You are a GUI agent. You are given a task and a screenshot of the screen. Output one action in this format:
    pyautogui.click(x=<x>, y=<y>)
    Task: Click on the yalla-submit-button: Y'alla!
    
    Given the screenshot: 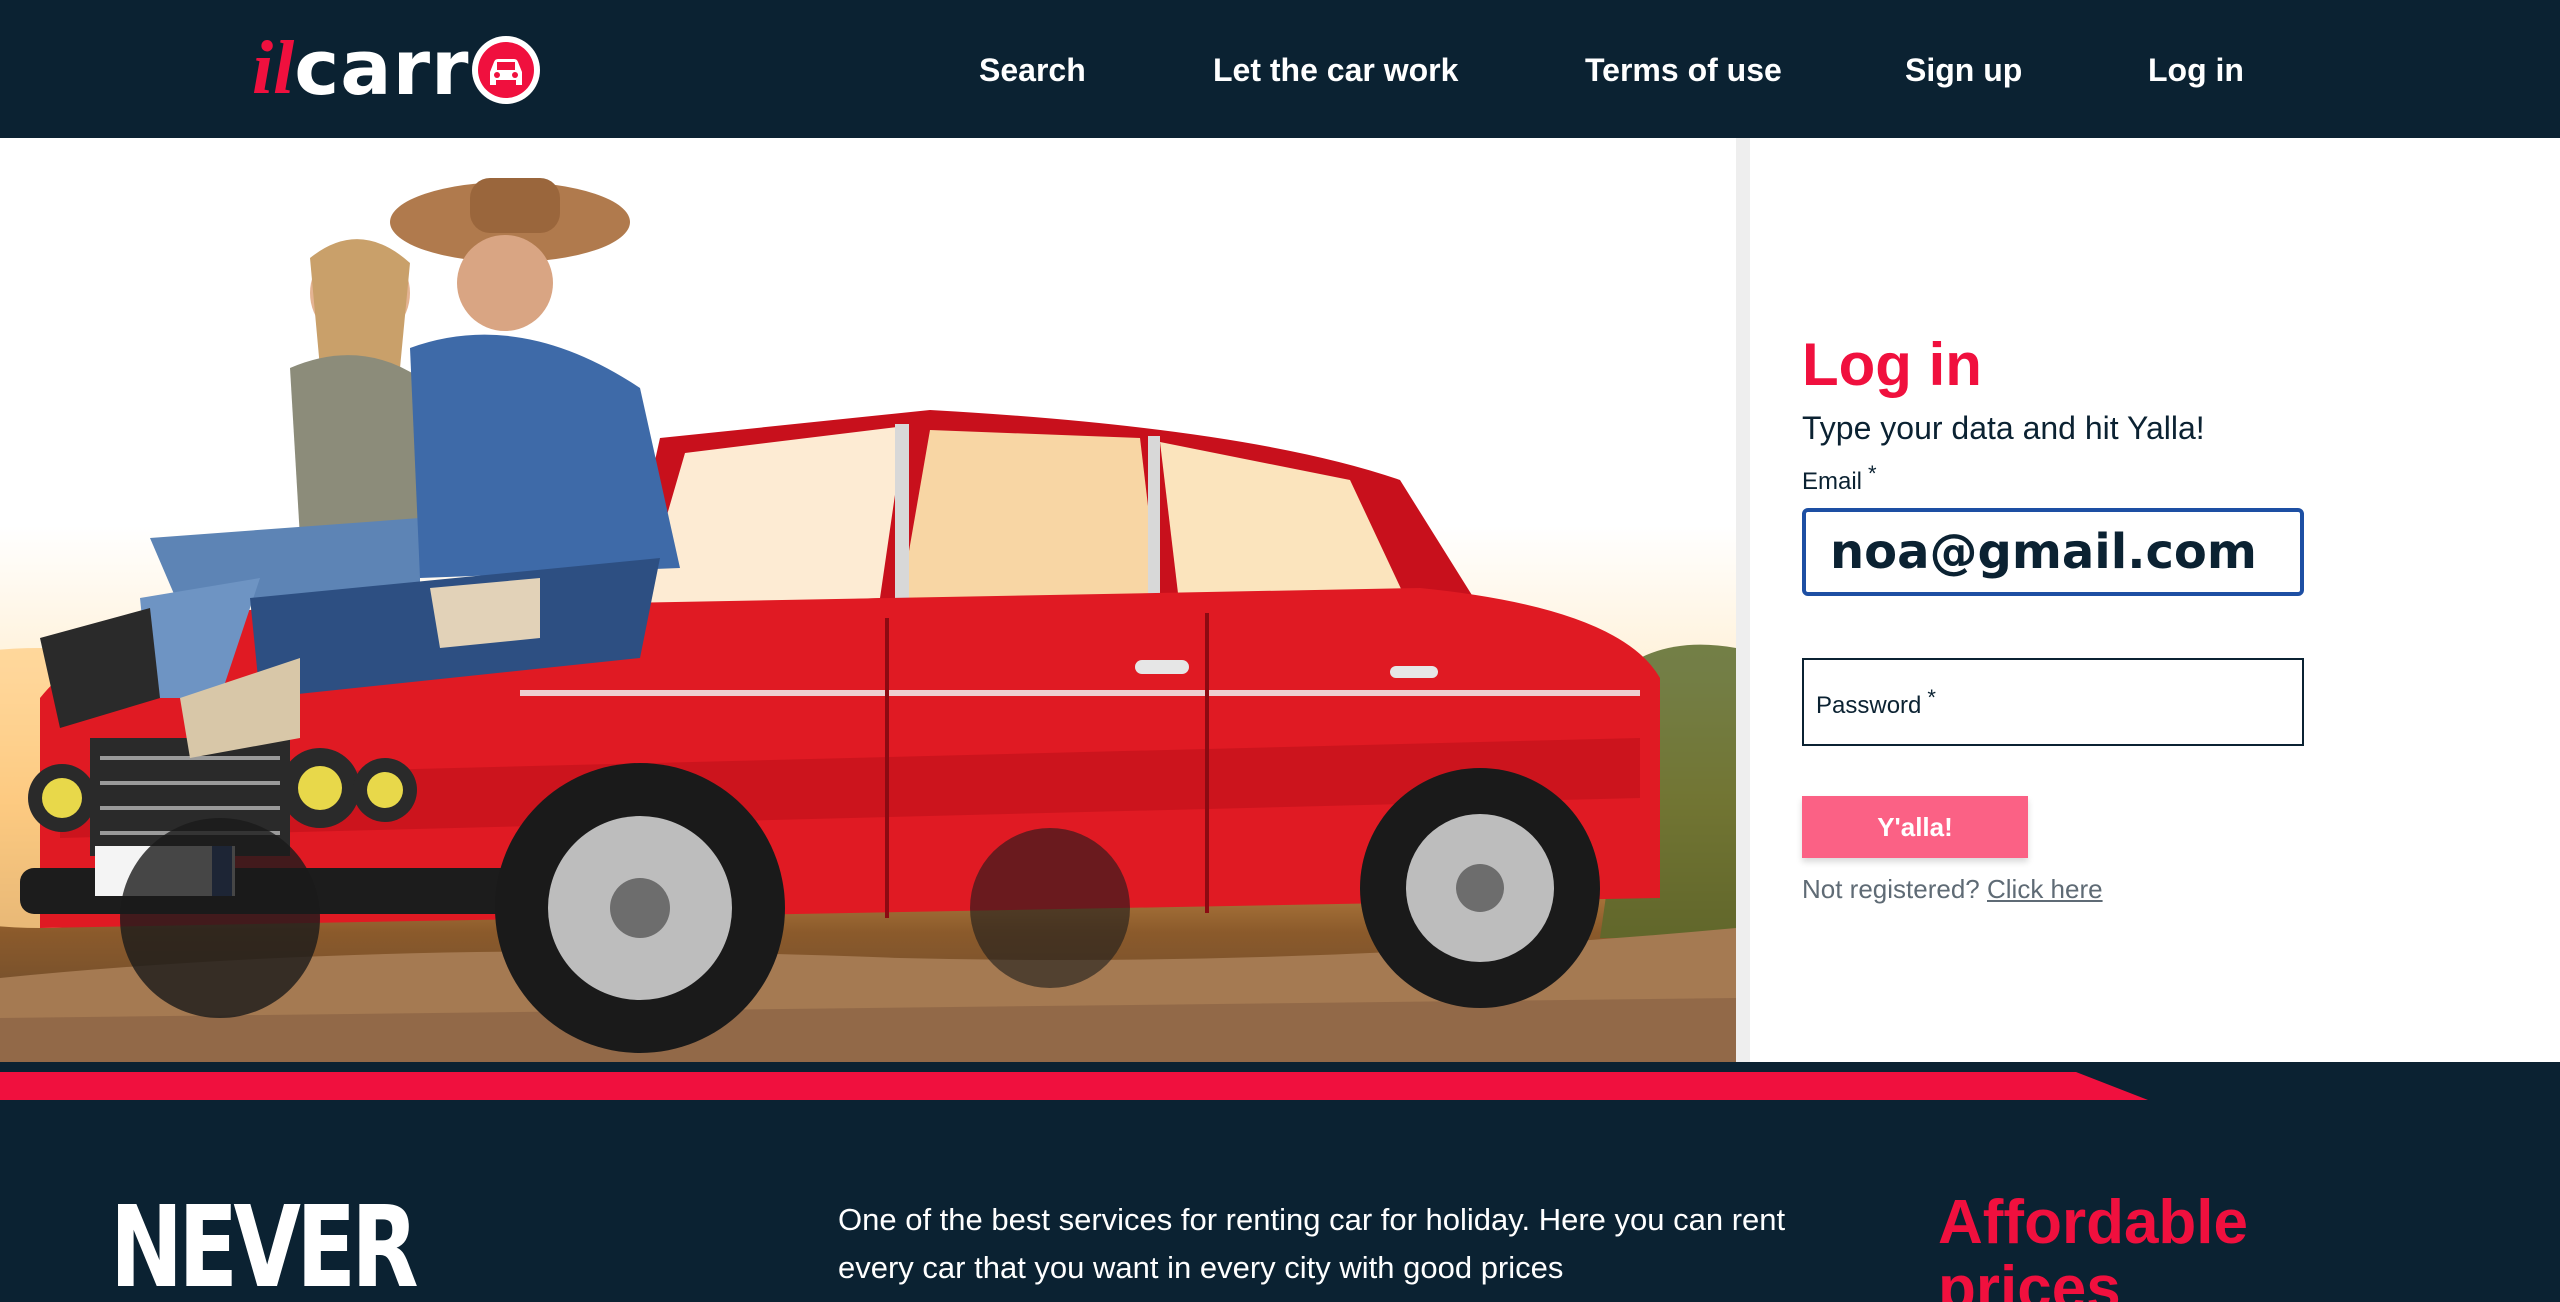 What is the action you would take?
    pyautogui.click(x=1915, y=827)
    